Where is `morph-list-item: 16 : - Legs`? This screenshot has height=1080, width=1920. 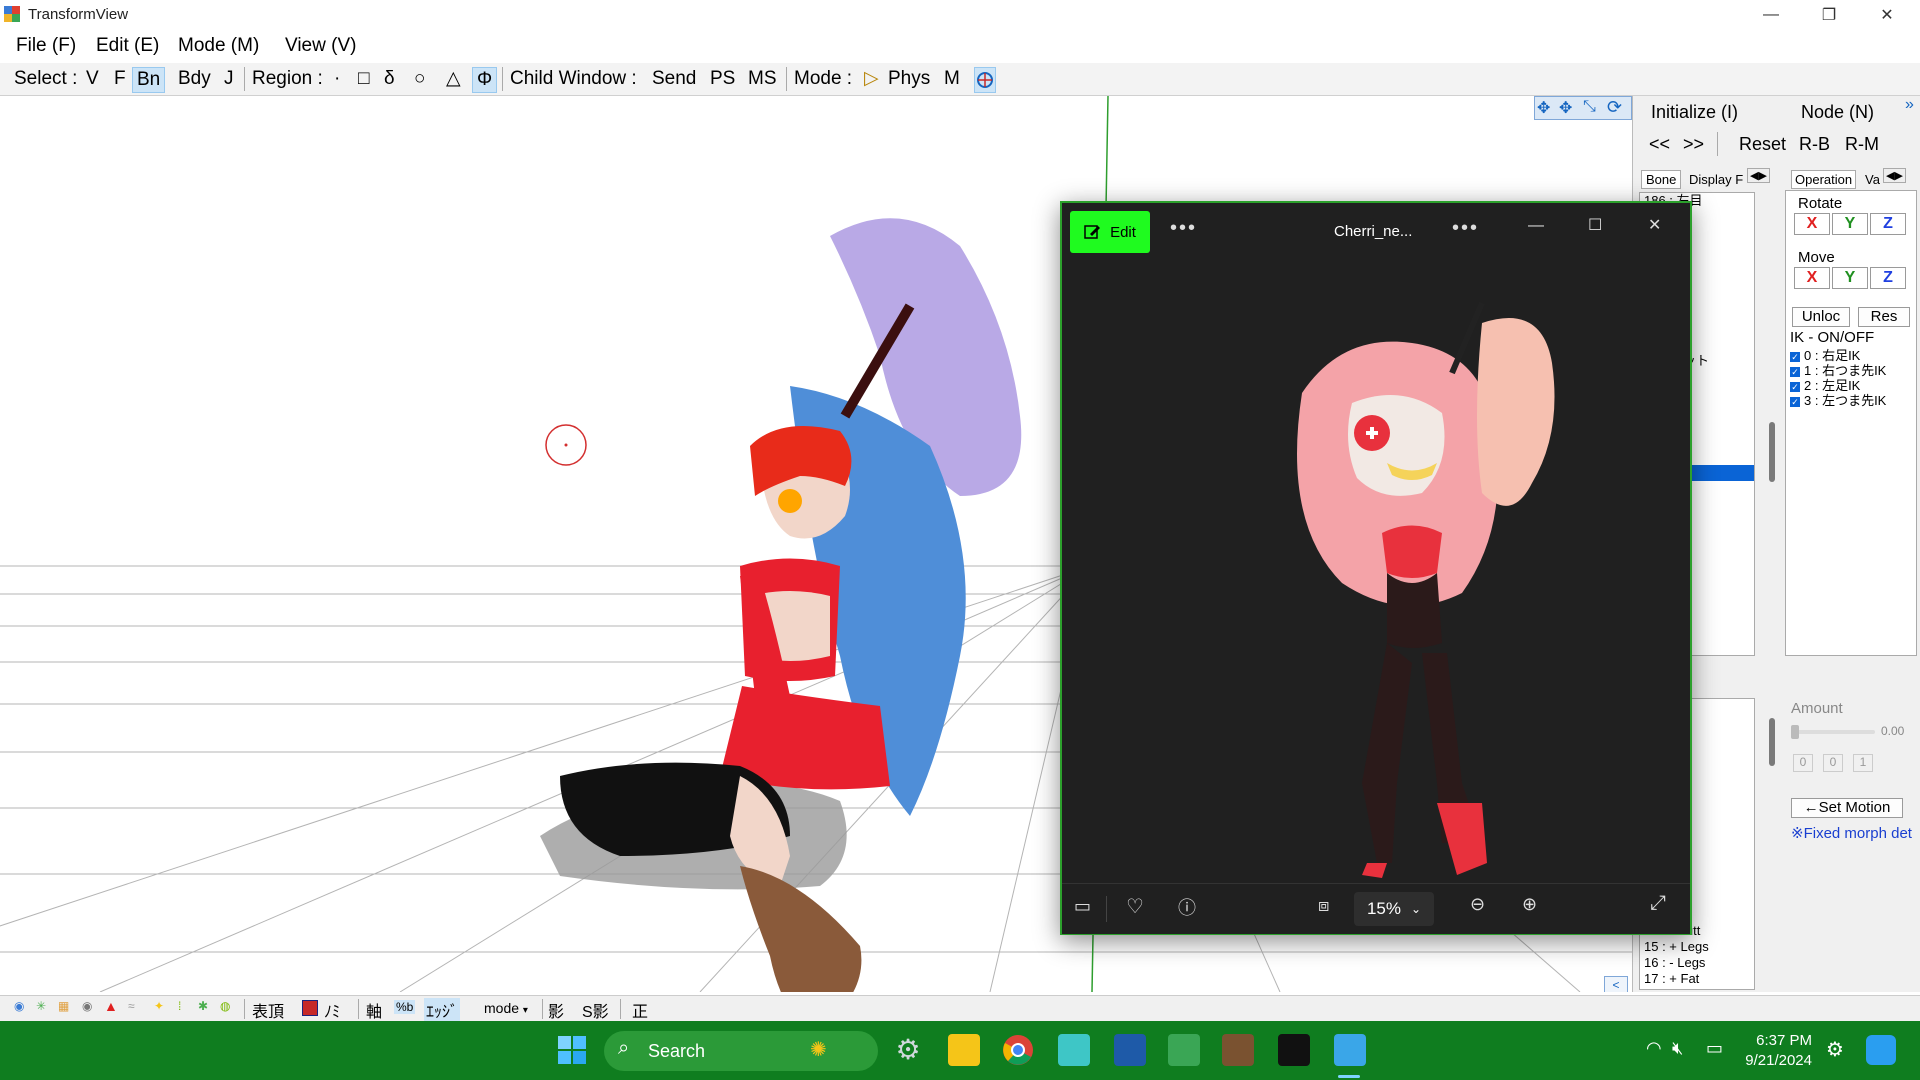
morph-list-item: 16 : - Legs is located at coordinates (1697, 963).